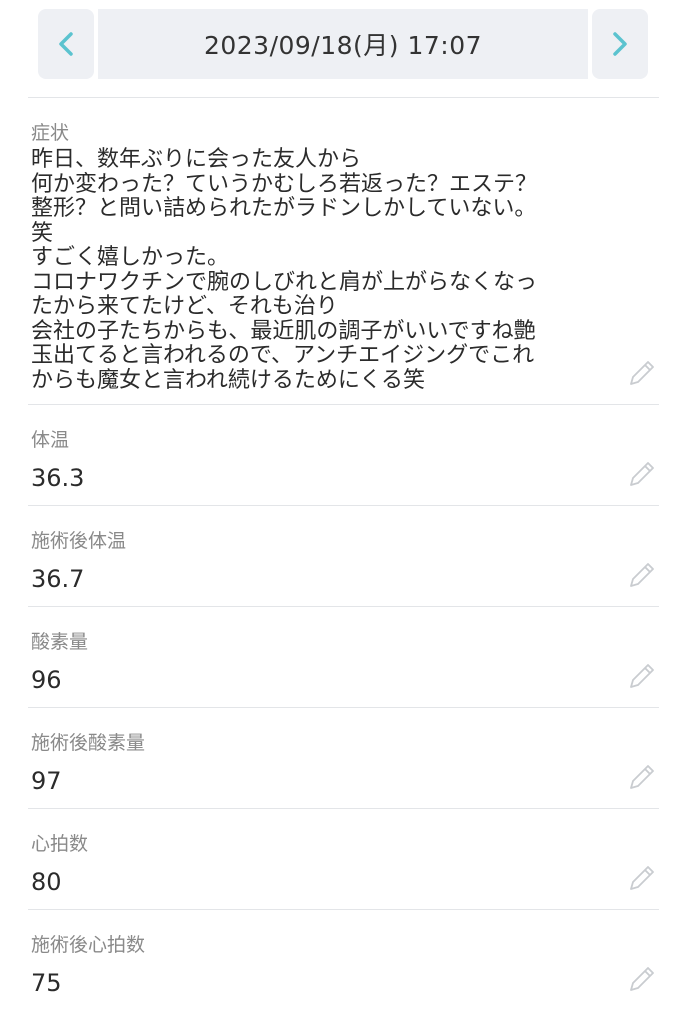  I want to click on prev-date-button, so click(66, 44).